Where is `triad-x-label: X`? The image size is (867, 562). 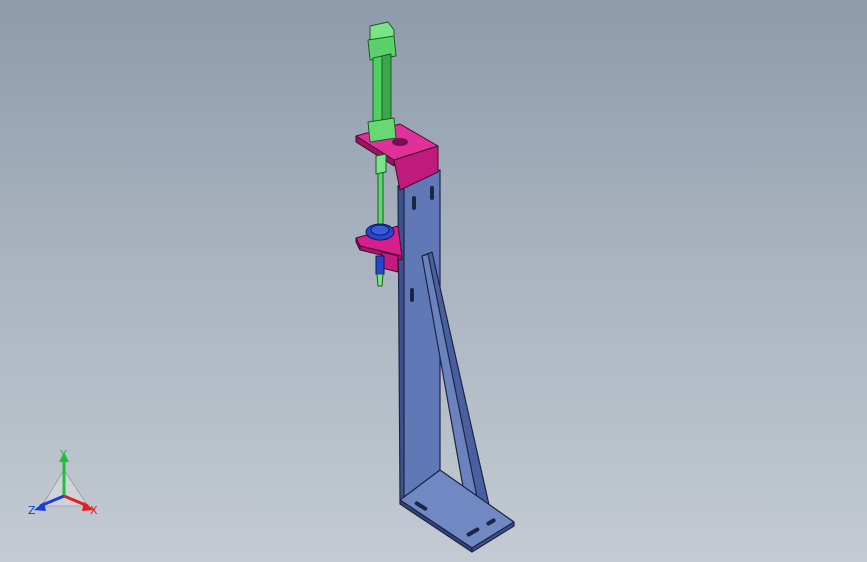
triad-x-label: X is located at coordinates (94, 510).